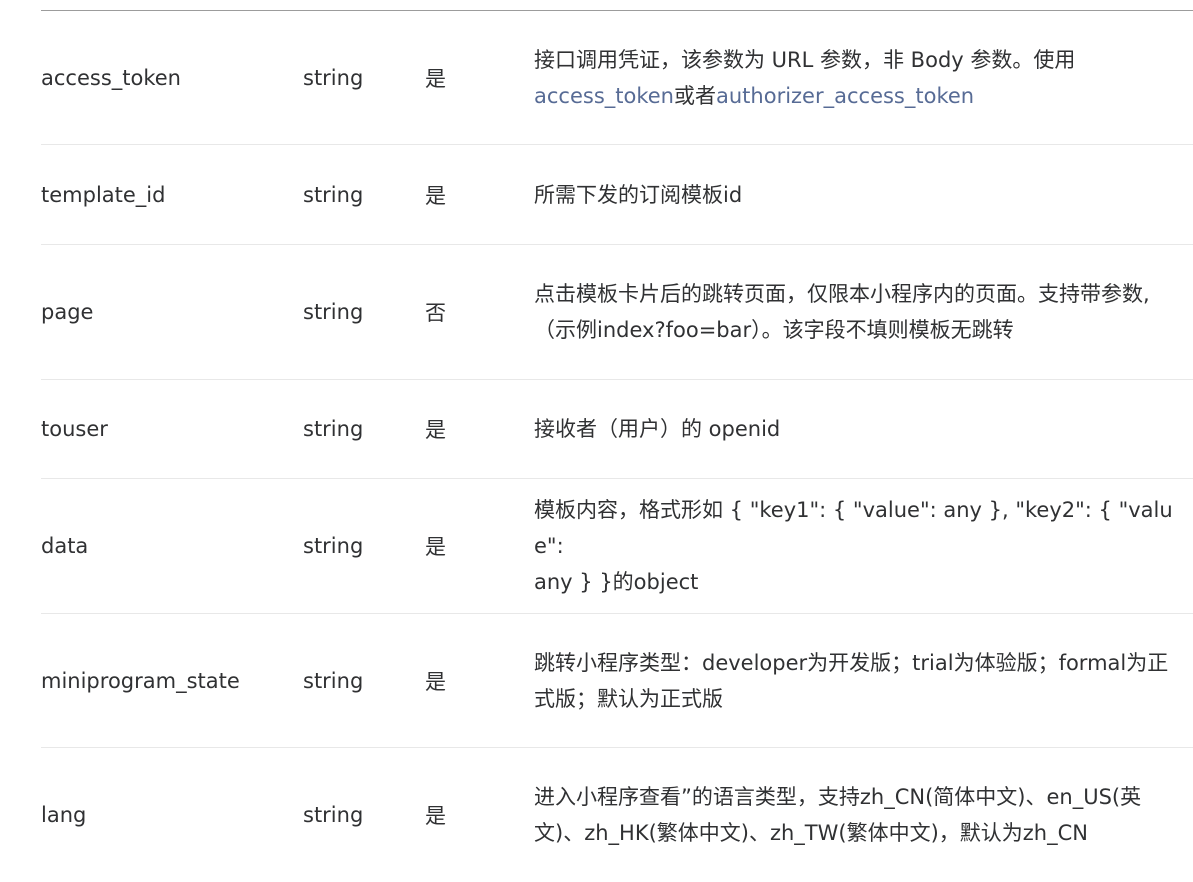 Image resolution: width=1193 pixels, height=882 pixels. What do you see at coordinates (845, 96) in the screenshot?
I see `authorizer-access-token-link: authorizer_access_token` at bounding box center [845, 96].